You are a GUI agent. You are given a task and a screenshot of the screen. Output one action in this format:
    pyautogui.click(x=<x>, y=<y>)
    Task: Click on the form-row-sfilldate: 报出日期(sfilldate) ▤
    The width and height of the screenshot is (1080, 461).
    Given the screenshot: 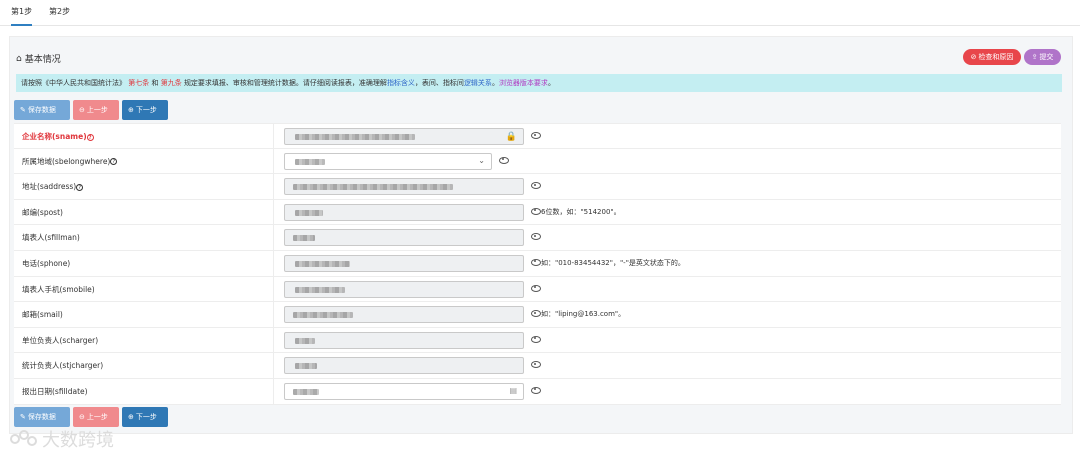 What is the action you would take?
    pyautogui.click(x=537, y=391)
    